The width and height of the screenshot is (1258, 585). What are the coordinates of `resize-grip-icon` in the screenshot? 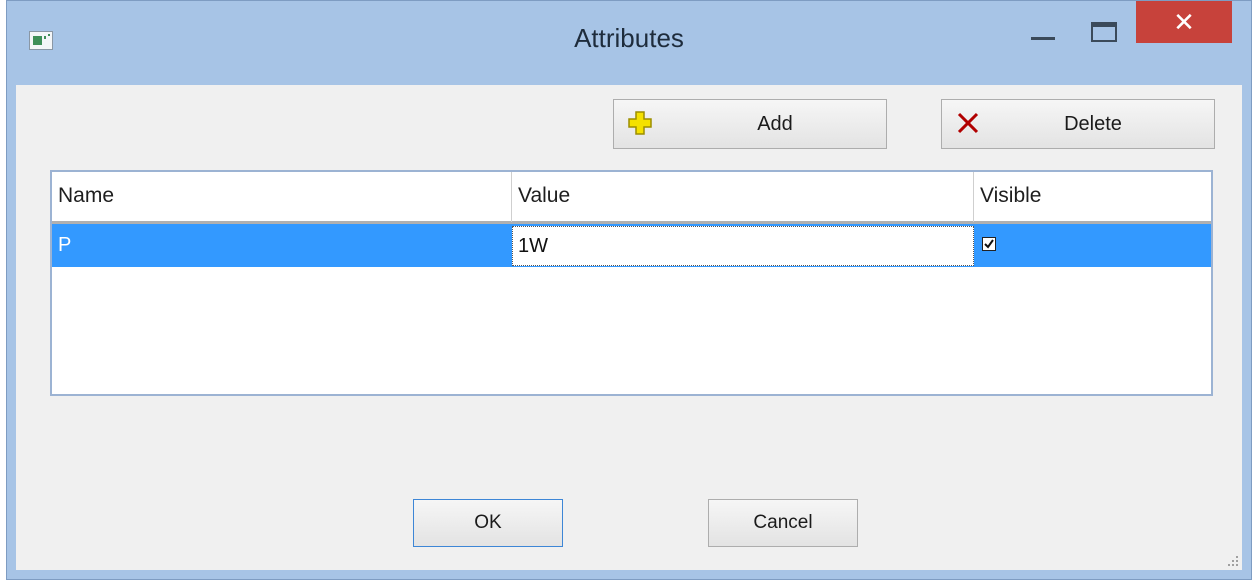 It's located at (1233, 561).